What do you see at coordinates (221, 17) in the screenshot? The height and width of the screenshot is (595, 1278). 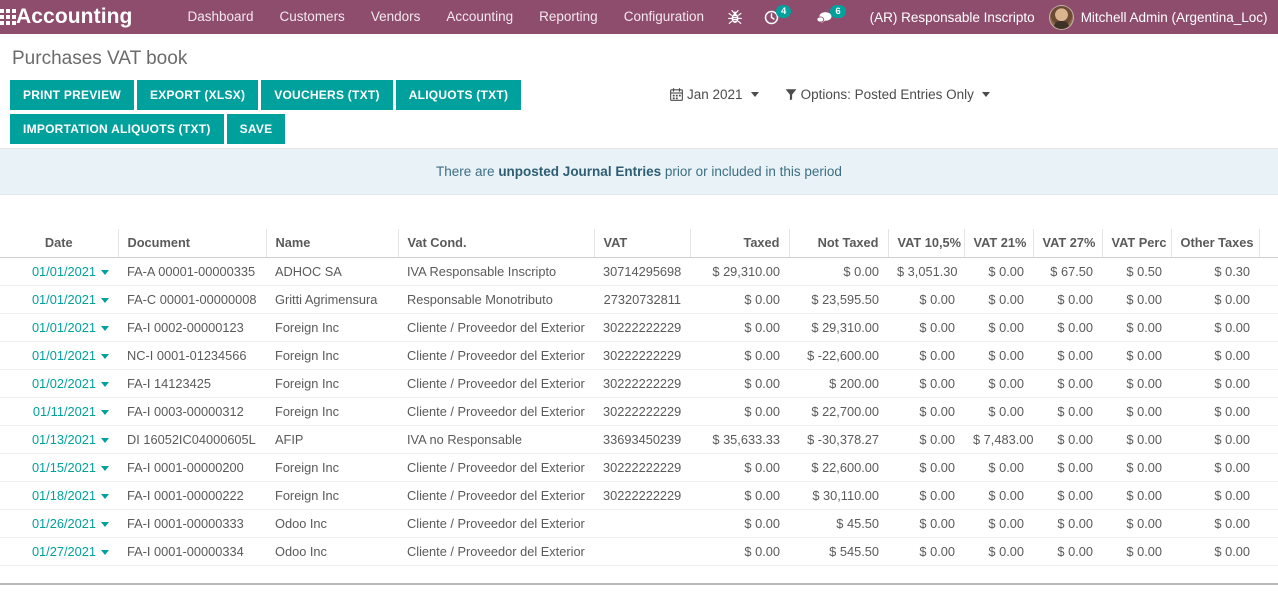 I see `menu-item-dashboard: Dashboard` at bounding box center [221, 17].